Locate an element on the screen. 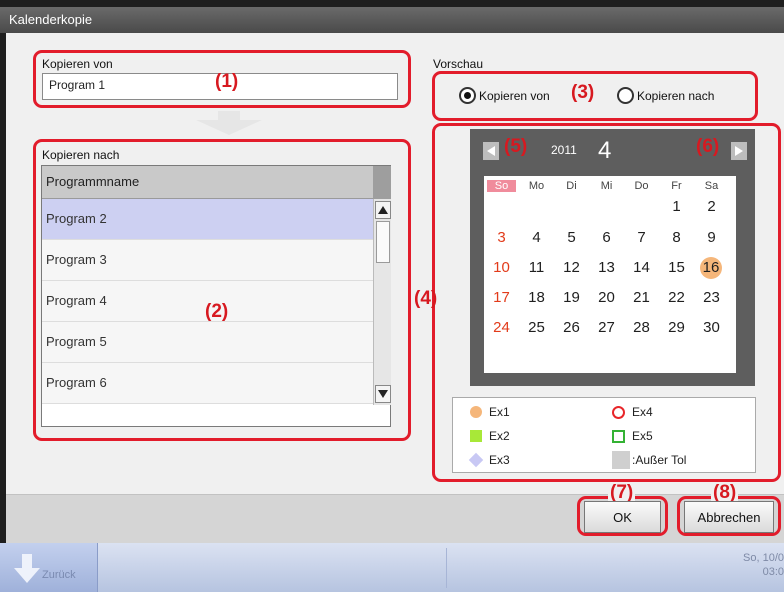 Image resolution: width=784 pixels, height=592 pixels. radio-unselected-icon is located at coordinates (625, 95).